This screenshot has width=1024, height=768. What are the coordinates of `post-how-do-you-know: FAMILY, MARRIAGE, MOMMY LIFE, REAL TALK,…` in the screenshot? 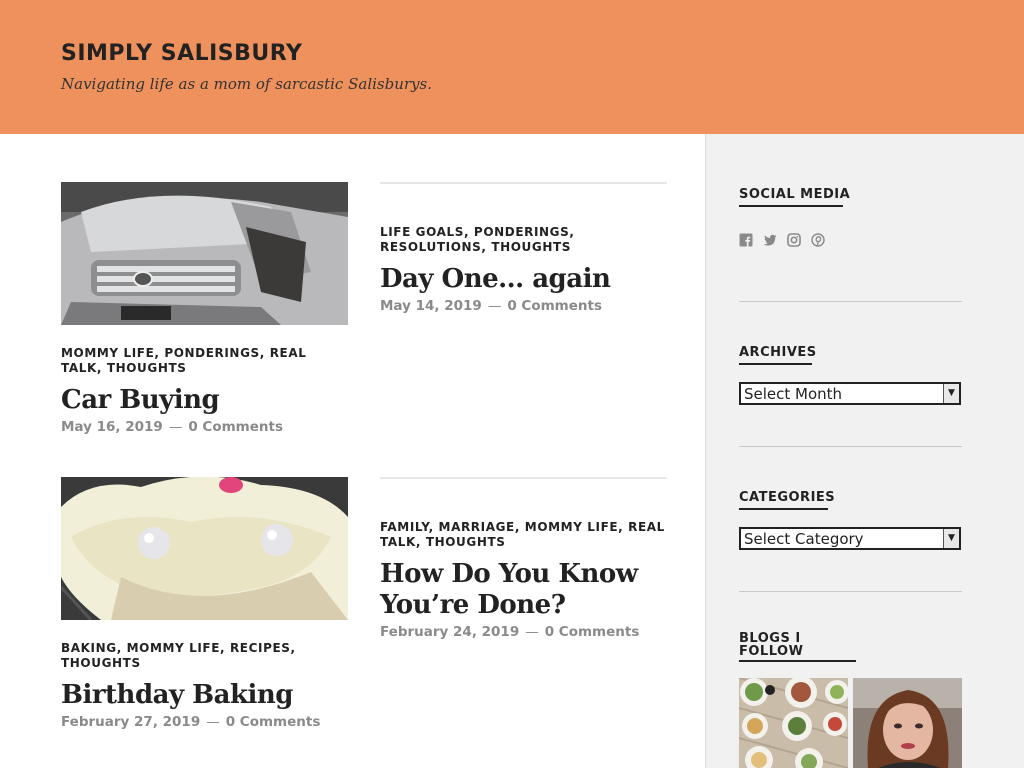 It's located at (523, 558).